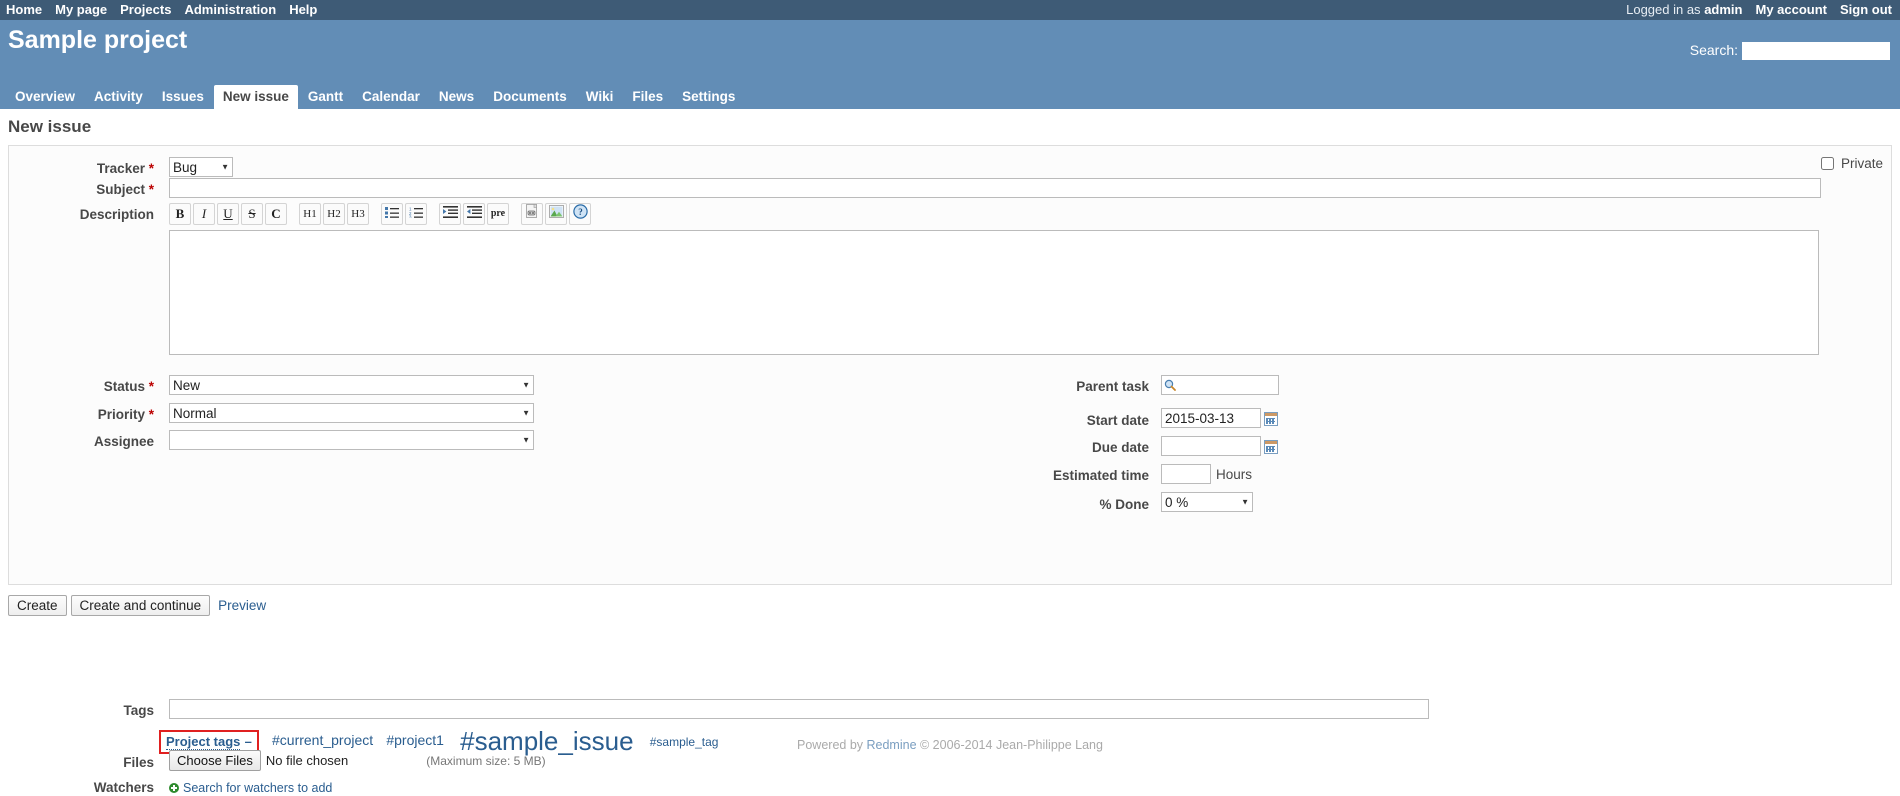  I want to click on bold-icon: B, so click(180, 214).